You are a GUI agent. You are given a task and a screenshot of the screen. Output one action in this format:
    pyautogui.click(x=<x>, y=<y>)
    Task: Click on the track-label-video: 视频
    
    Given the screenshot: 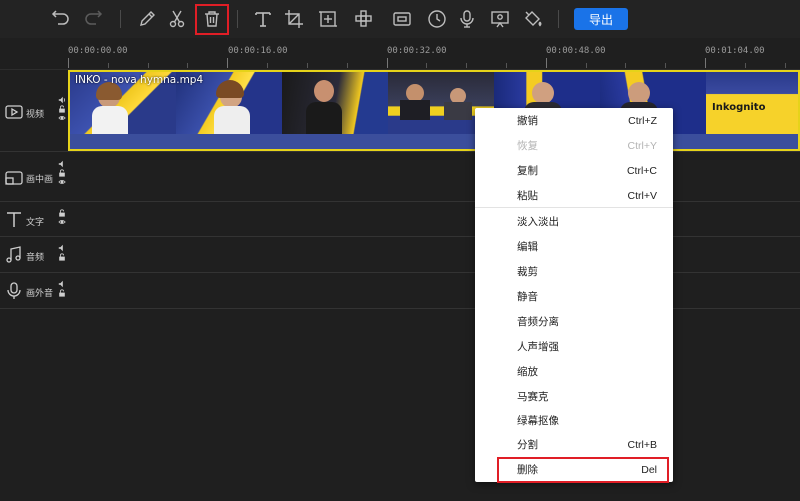 What is the action you would take?
    pyautogui.click(x=35, y=115)
    